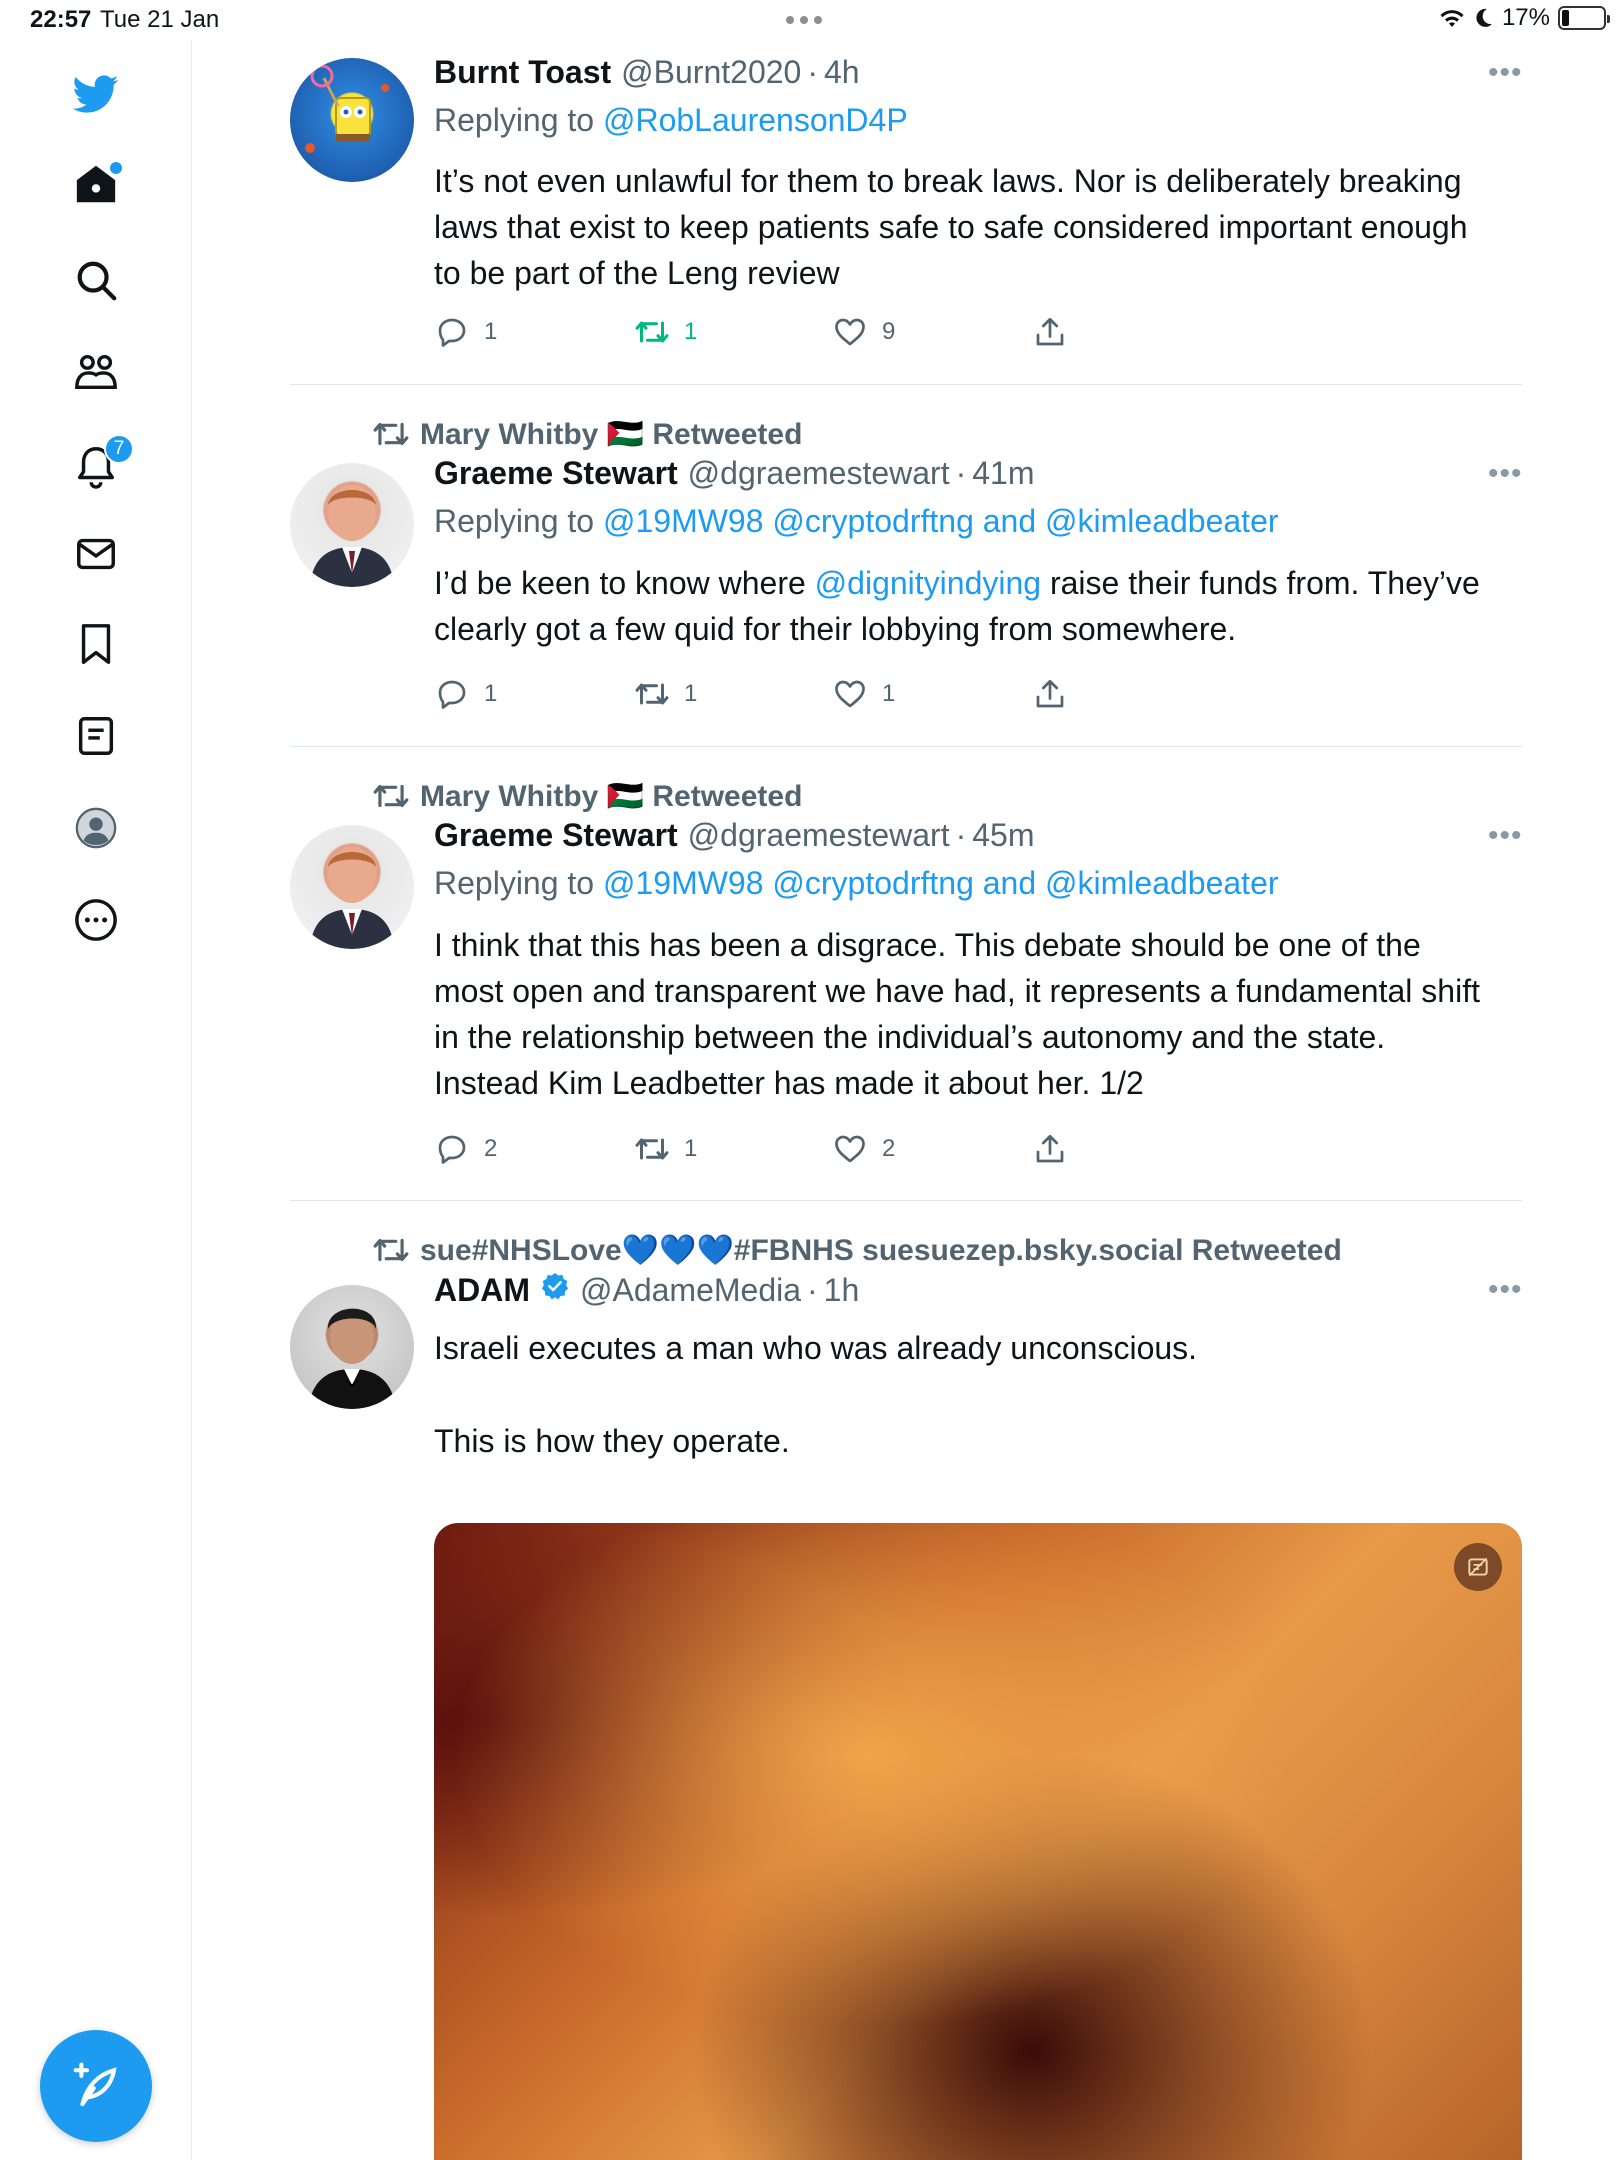  Describe the element at coordinates (1003, 473) in the screenshot. I see `tweet-time: 41m` at that location.